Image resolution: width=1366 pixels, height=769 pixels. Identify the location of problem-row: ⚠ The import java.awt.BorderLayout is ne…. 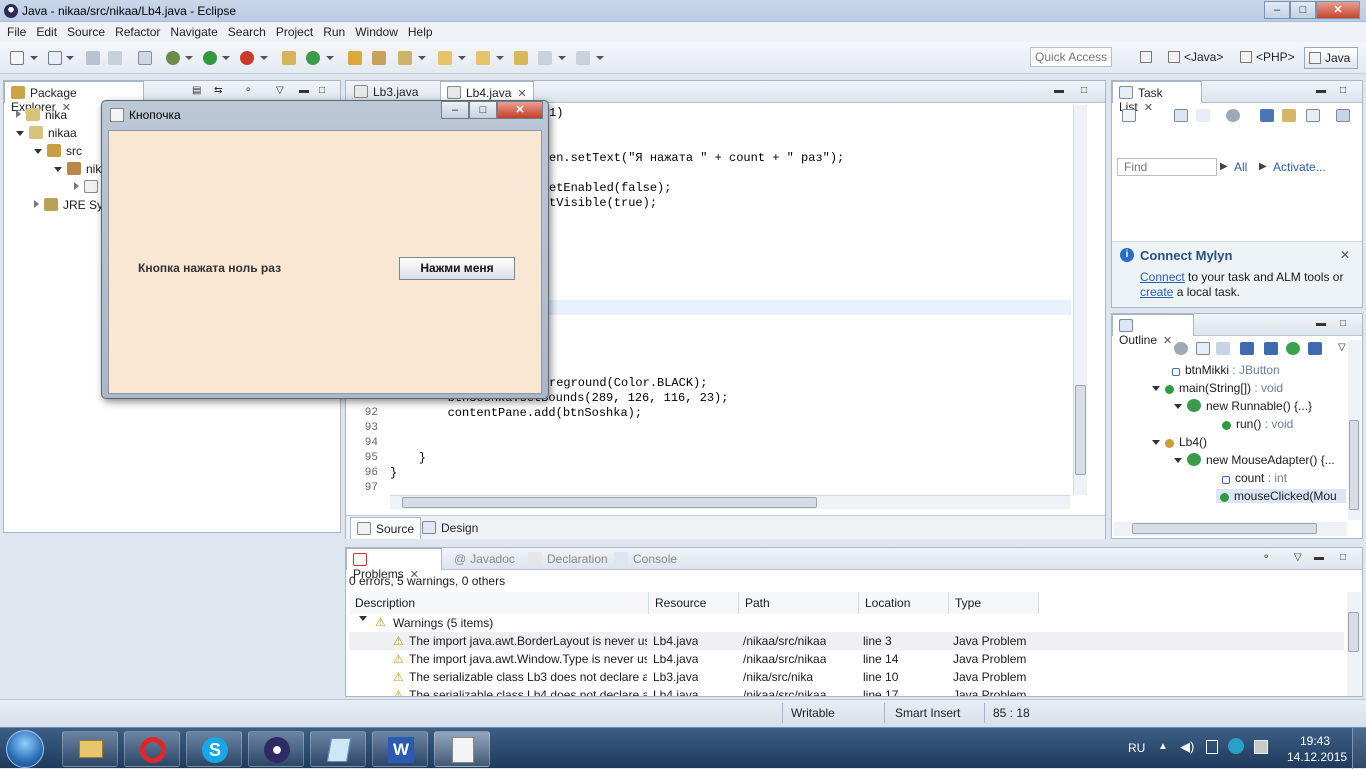
(846, 641).